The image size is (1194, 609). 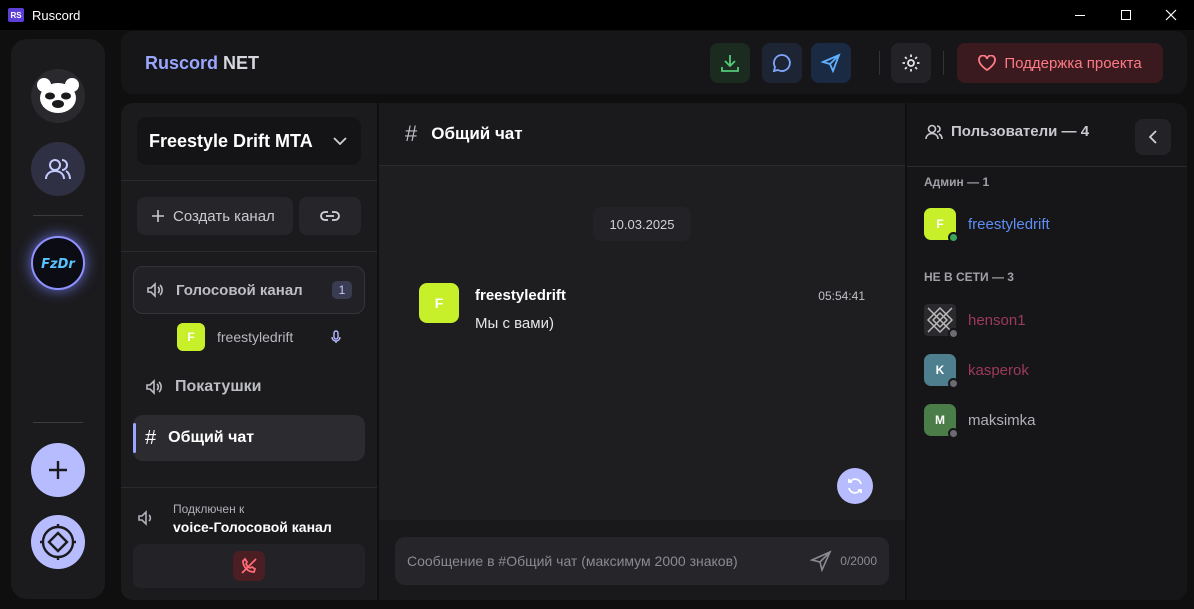 What do you see at coordinates (182, 63) in the screenshot?
I see `brand-primary: Ruscord` at bounding box center [182, 63].